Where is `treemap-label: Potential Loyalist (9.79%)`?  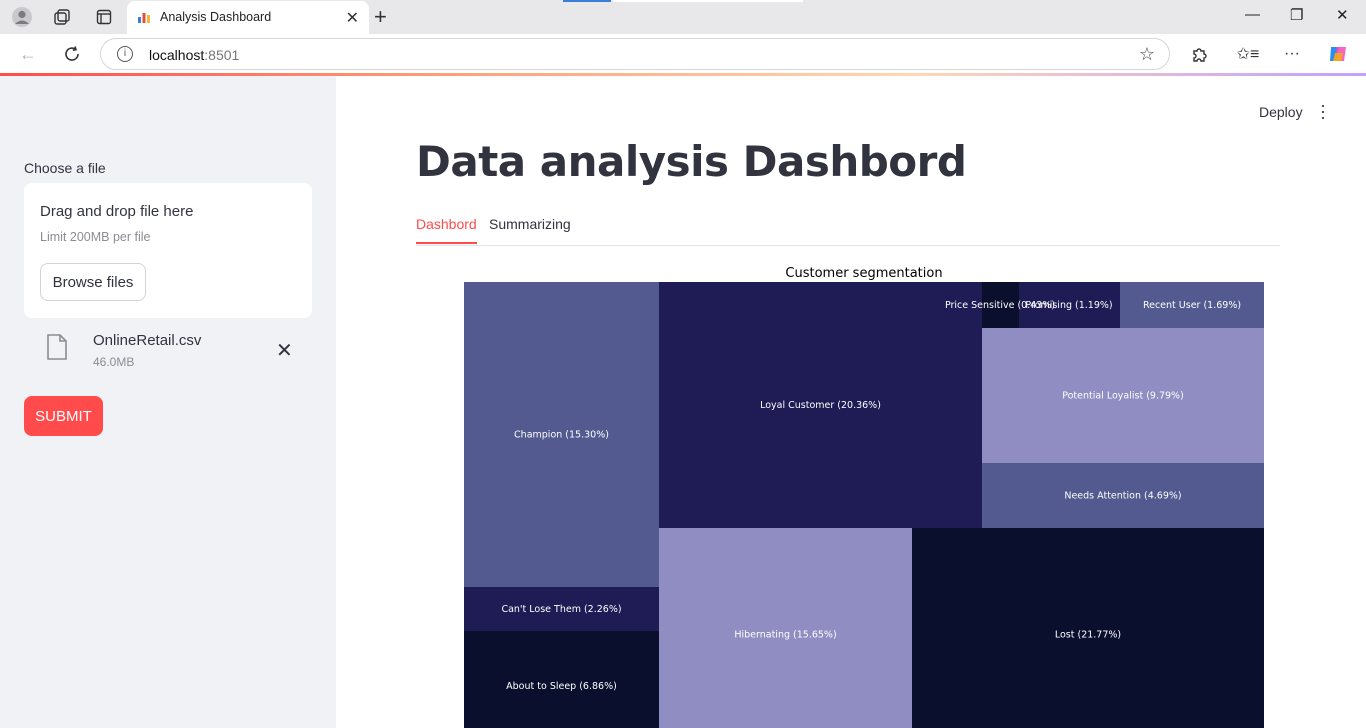 treemap-label: Potential Loyalist (9.79%) is located at coordinates (1123, 396).